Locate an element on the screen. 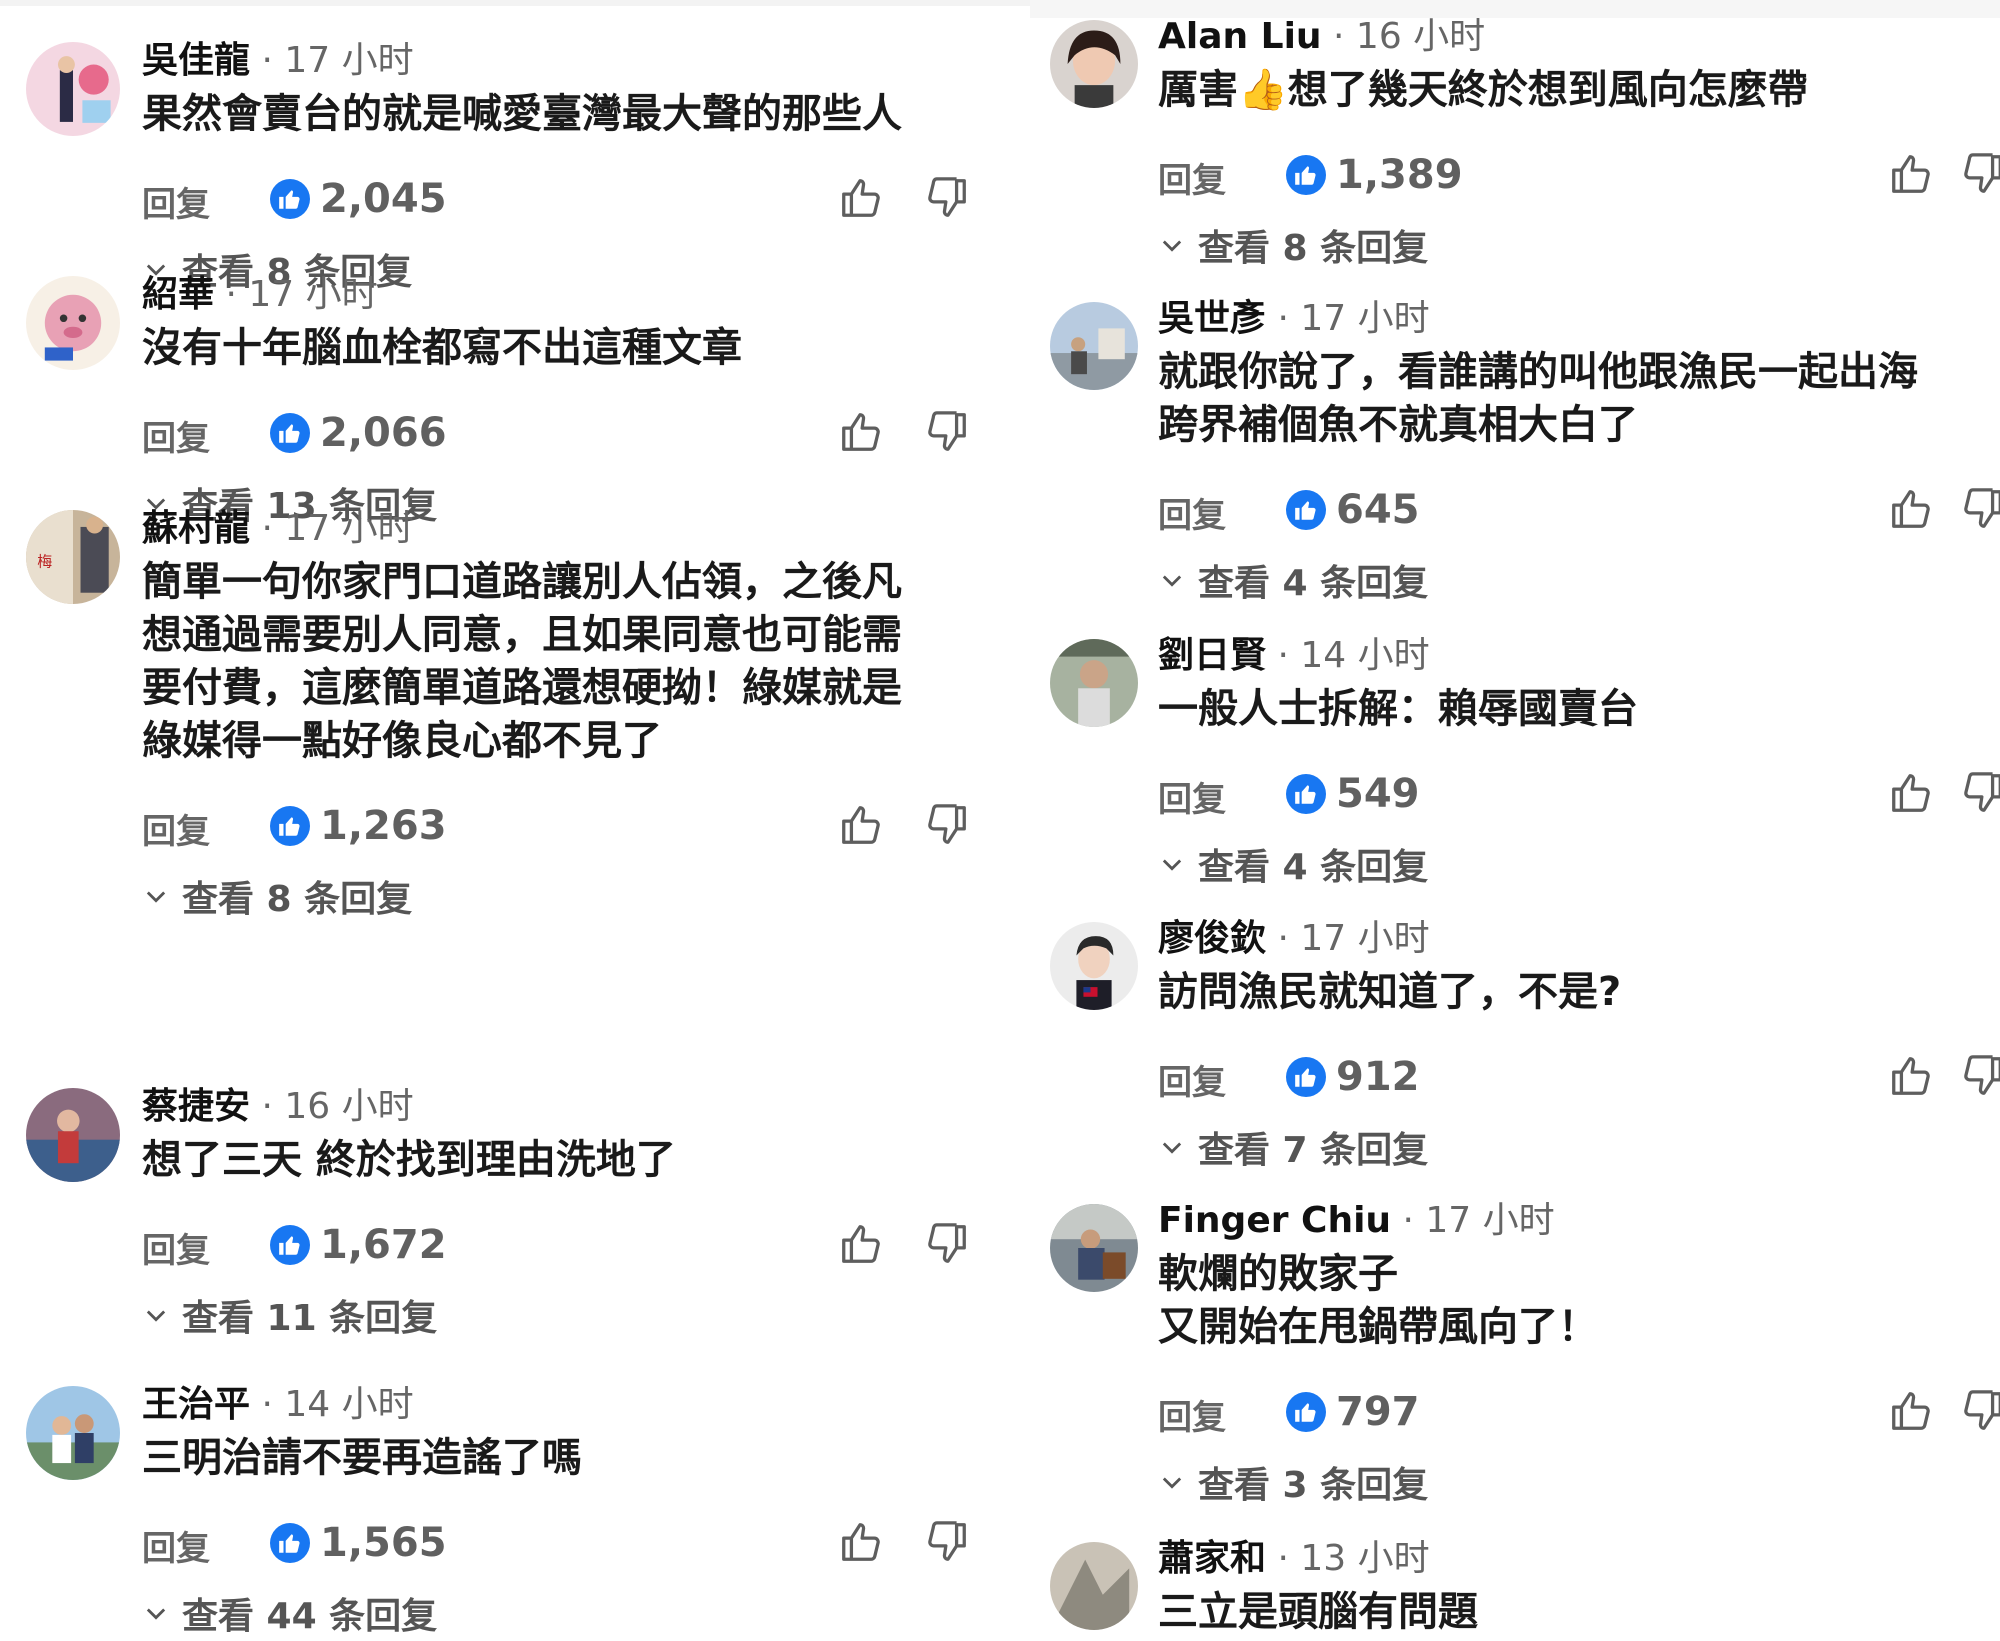 This screenshot has width=2000, height=1641. like-count: 912 is located at coordinates (1378, 1077).